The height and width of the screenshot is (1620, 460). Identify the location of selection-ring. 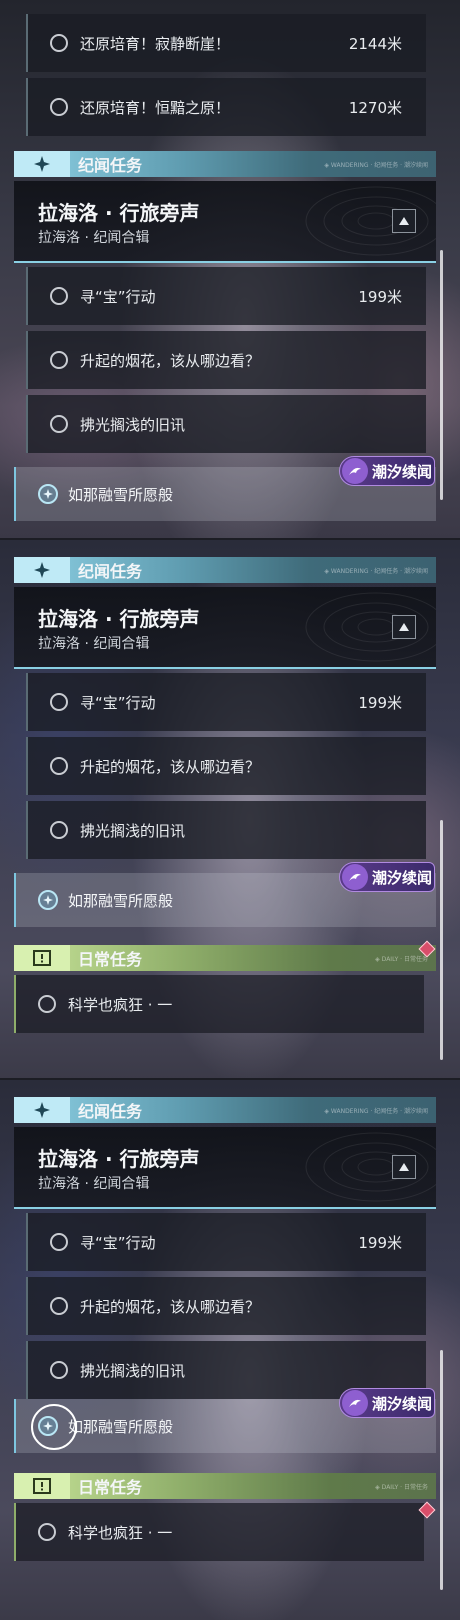
(54, 1427).